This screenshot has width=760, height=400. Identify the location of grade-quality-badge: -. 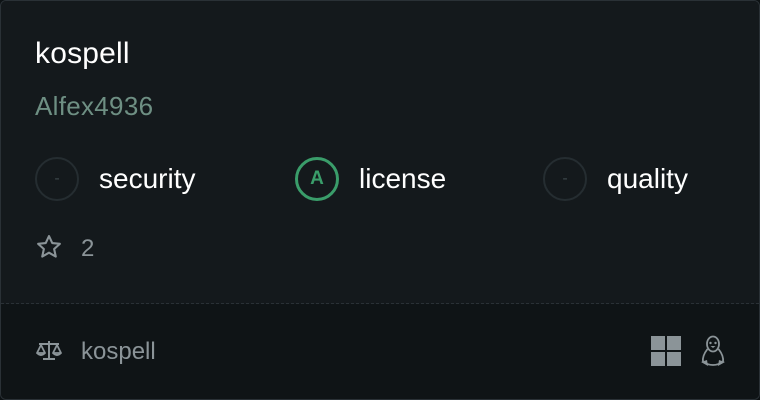
(565, 179).